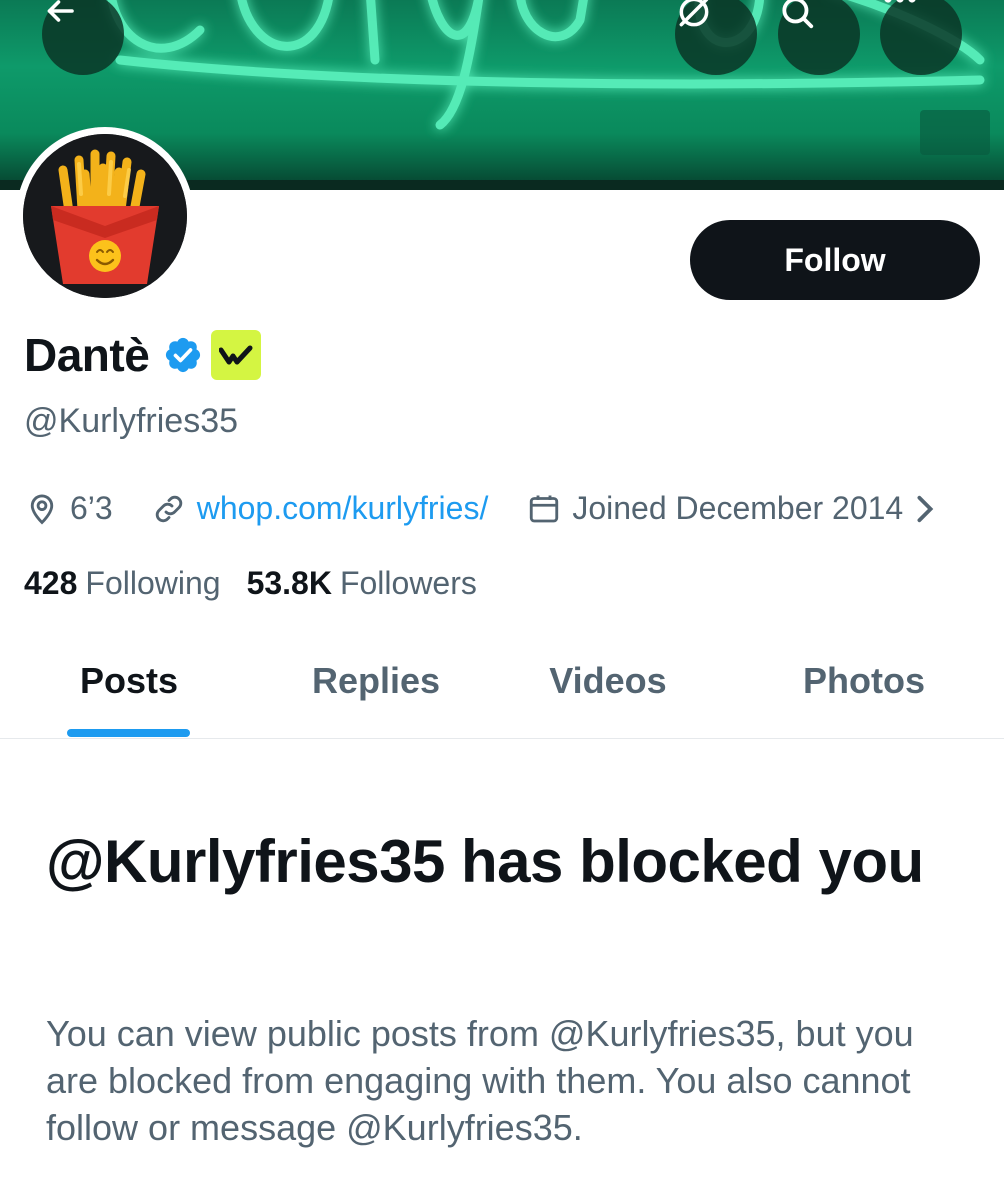 The width and height of the screenshot is (1004, 1200). What do you see at coordinates (129, 681) in the screenshot?
I see `tab-posts: Posts` at bounding box center [129, 681].